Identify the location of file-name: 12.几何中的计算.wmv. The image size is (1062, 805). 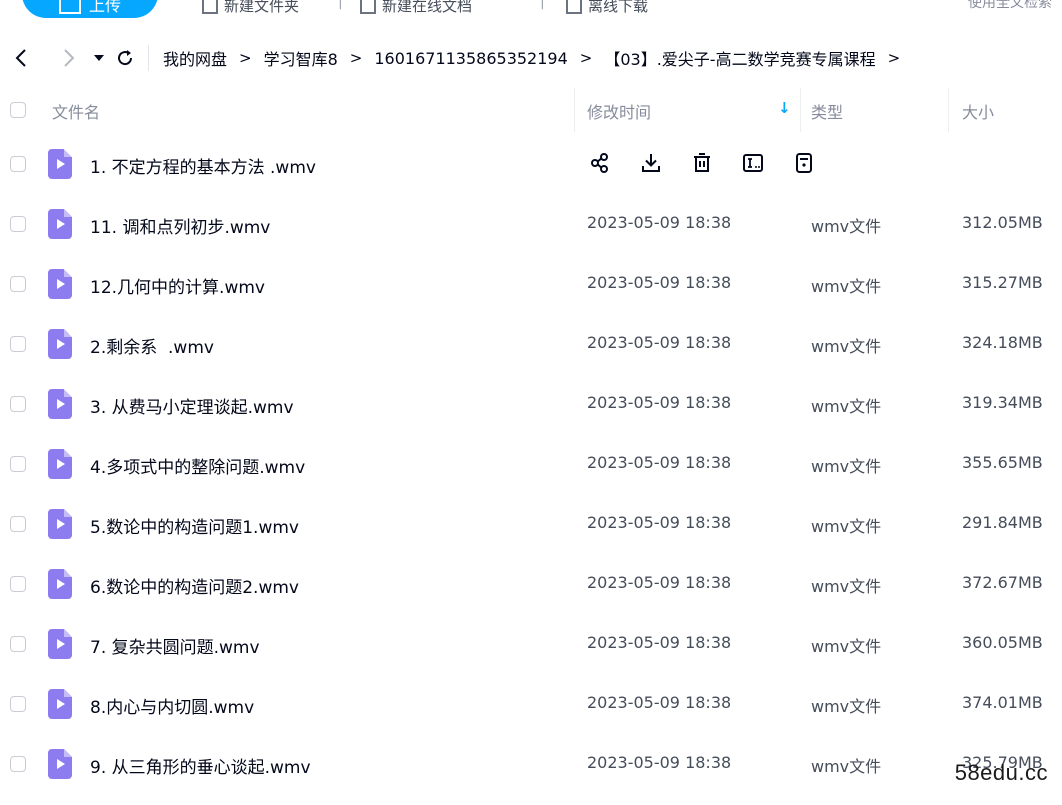
(177, 285).